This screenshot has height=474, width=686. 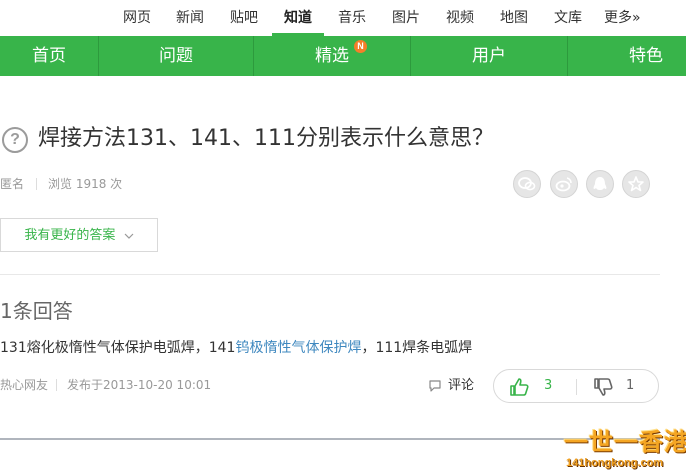 What do you see at coordinates (568, 18) in the screenshot?
I see `nav-wenku: 文库` at bounding box center [568, 18].